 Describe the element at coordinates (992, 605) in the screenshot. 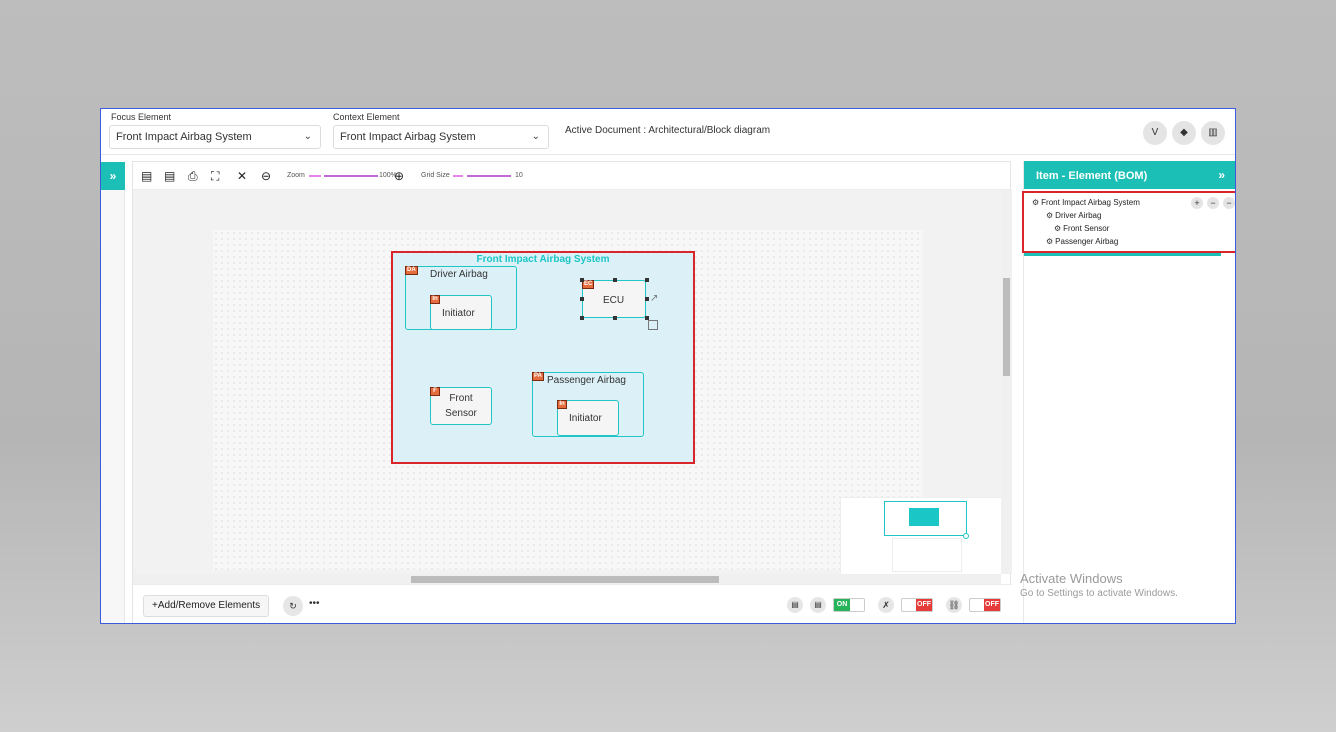

I see `toggle-off-label-2: OFF` at that location.